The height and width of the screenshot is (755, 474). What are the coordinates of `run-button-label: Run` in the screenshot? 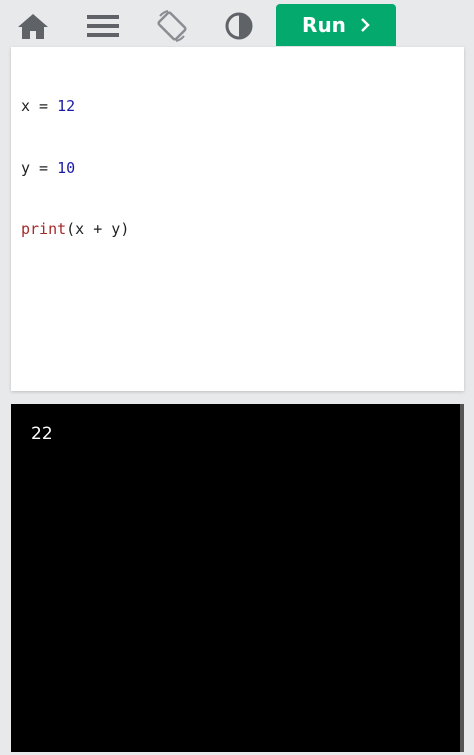 It's located at (324, 25).